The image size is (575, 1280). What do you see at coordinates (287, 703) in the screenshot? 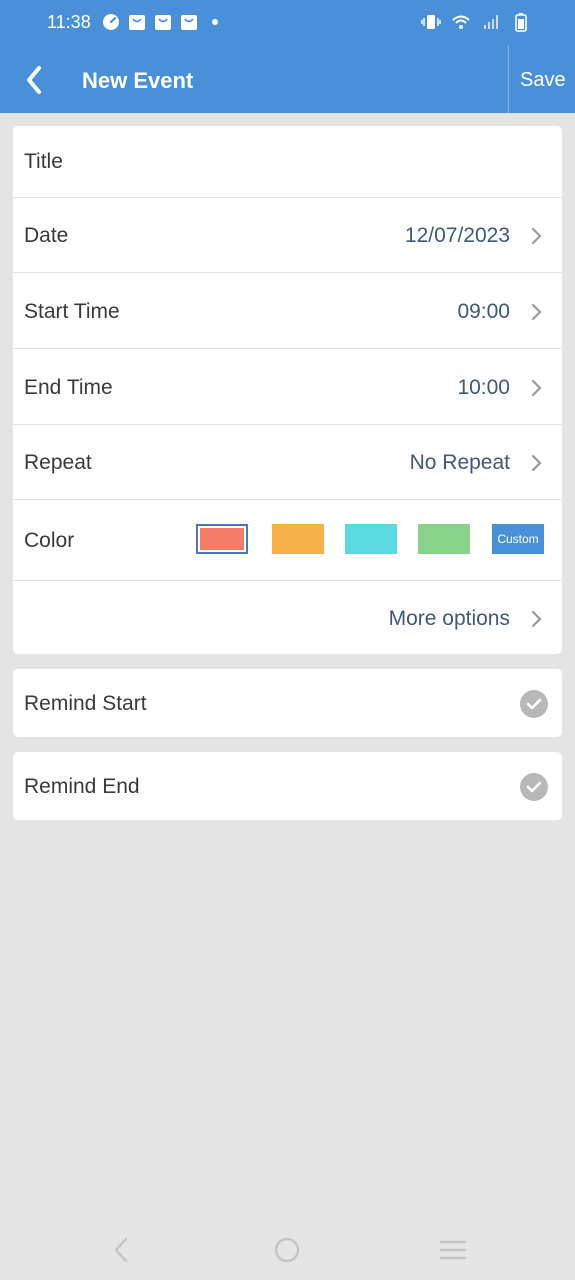
I see `remind-start-card: Remind Start` at bounding box center [287, 703].